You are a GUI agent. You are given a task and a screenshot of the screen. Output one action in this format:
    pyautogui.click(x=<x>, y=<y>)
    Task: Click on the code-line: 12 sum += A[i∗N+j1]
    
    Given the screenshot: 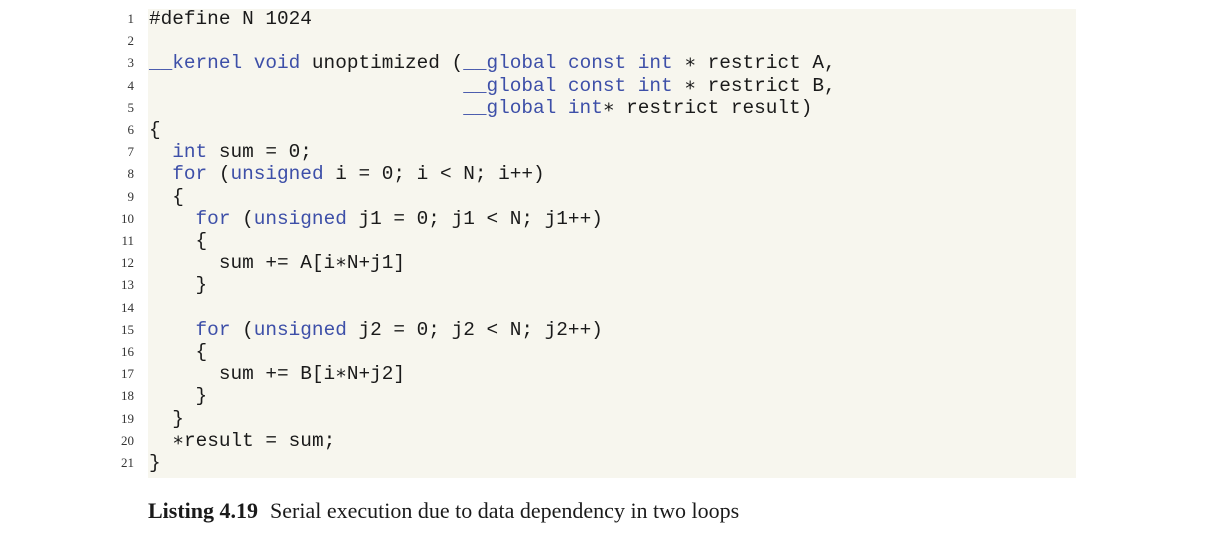 What is the action you would take?
    pyautogui.click(x=500, y=263)
    